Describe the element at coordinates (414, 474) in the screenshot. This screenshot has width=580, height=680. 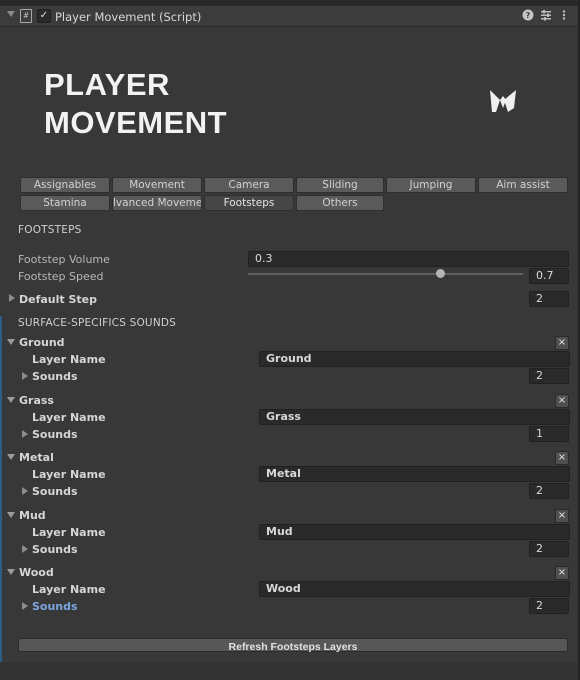
I see `layer-name-field: Metal` at that location.